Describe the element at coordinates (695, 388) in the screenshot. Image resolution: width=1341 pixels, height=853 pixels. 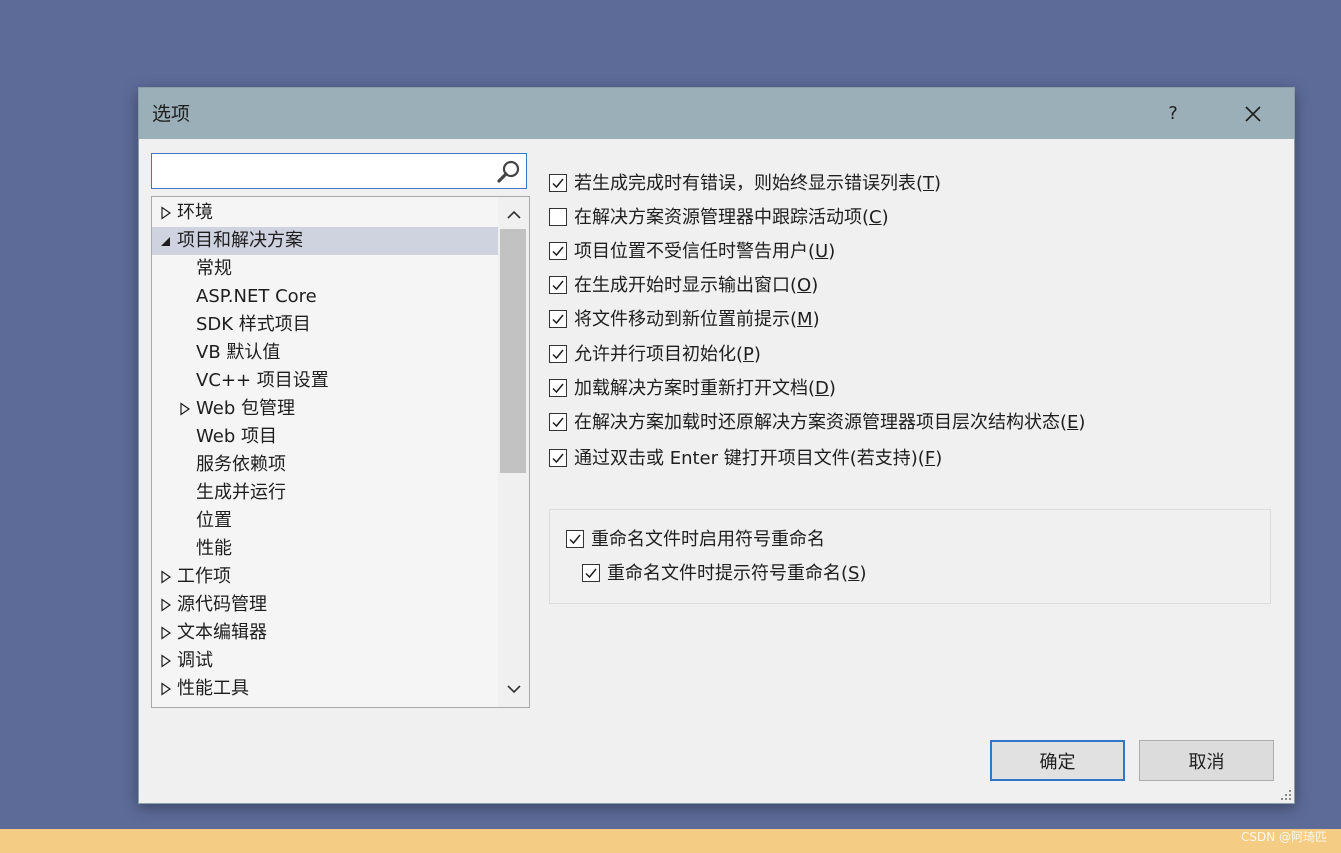
I see `option-text: 加载解决方案时重新打开文档(` at that location.